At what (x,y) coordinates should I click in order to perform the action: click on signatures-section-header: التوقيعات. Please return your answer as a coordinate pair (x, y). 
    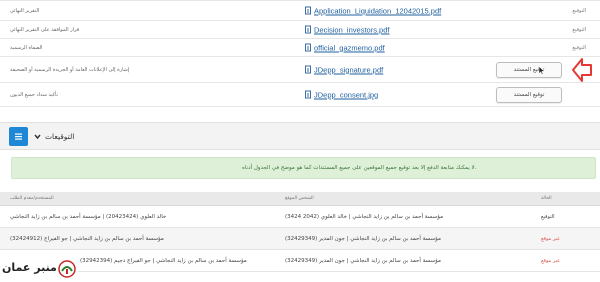
    Looking at the image, I should click on (300, 136).